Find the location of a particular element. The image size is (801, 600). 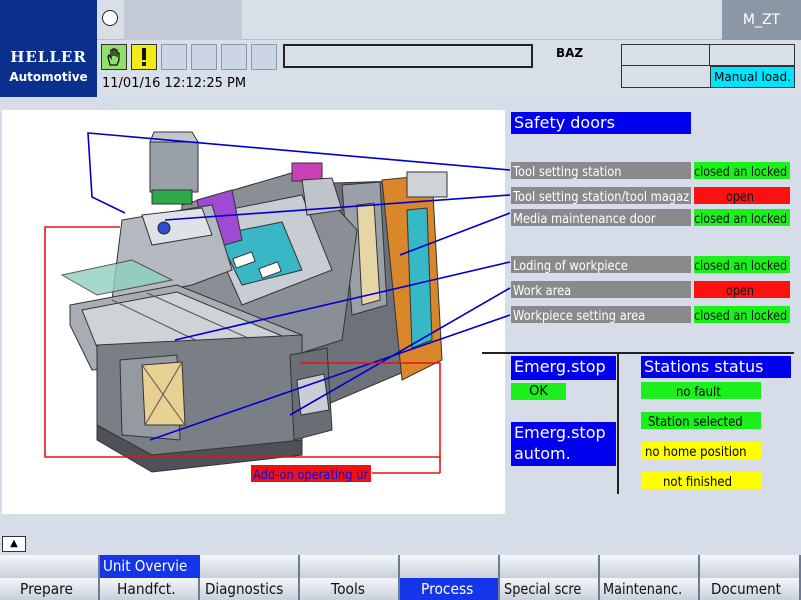

section-divider-vertical is located at coordinates (618, 424).